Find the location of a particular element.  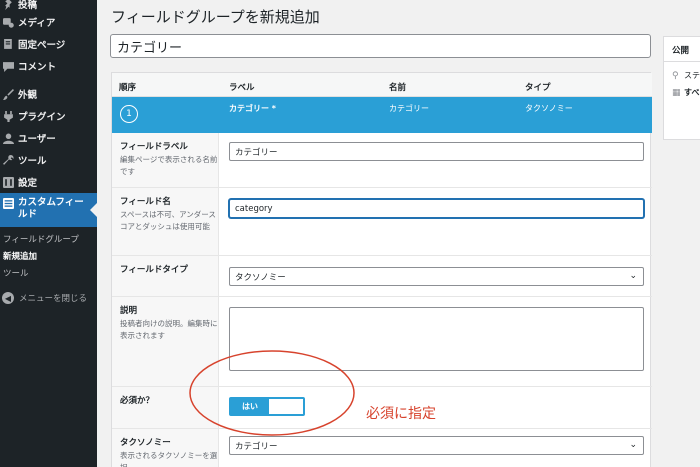

submenu-label: ツール is located at coordinates (16, 274).